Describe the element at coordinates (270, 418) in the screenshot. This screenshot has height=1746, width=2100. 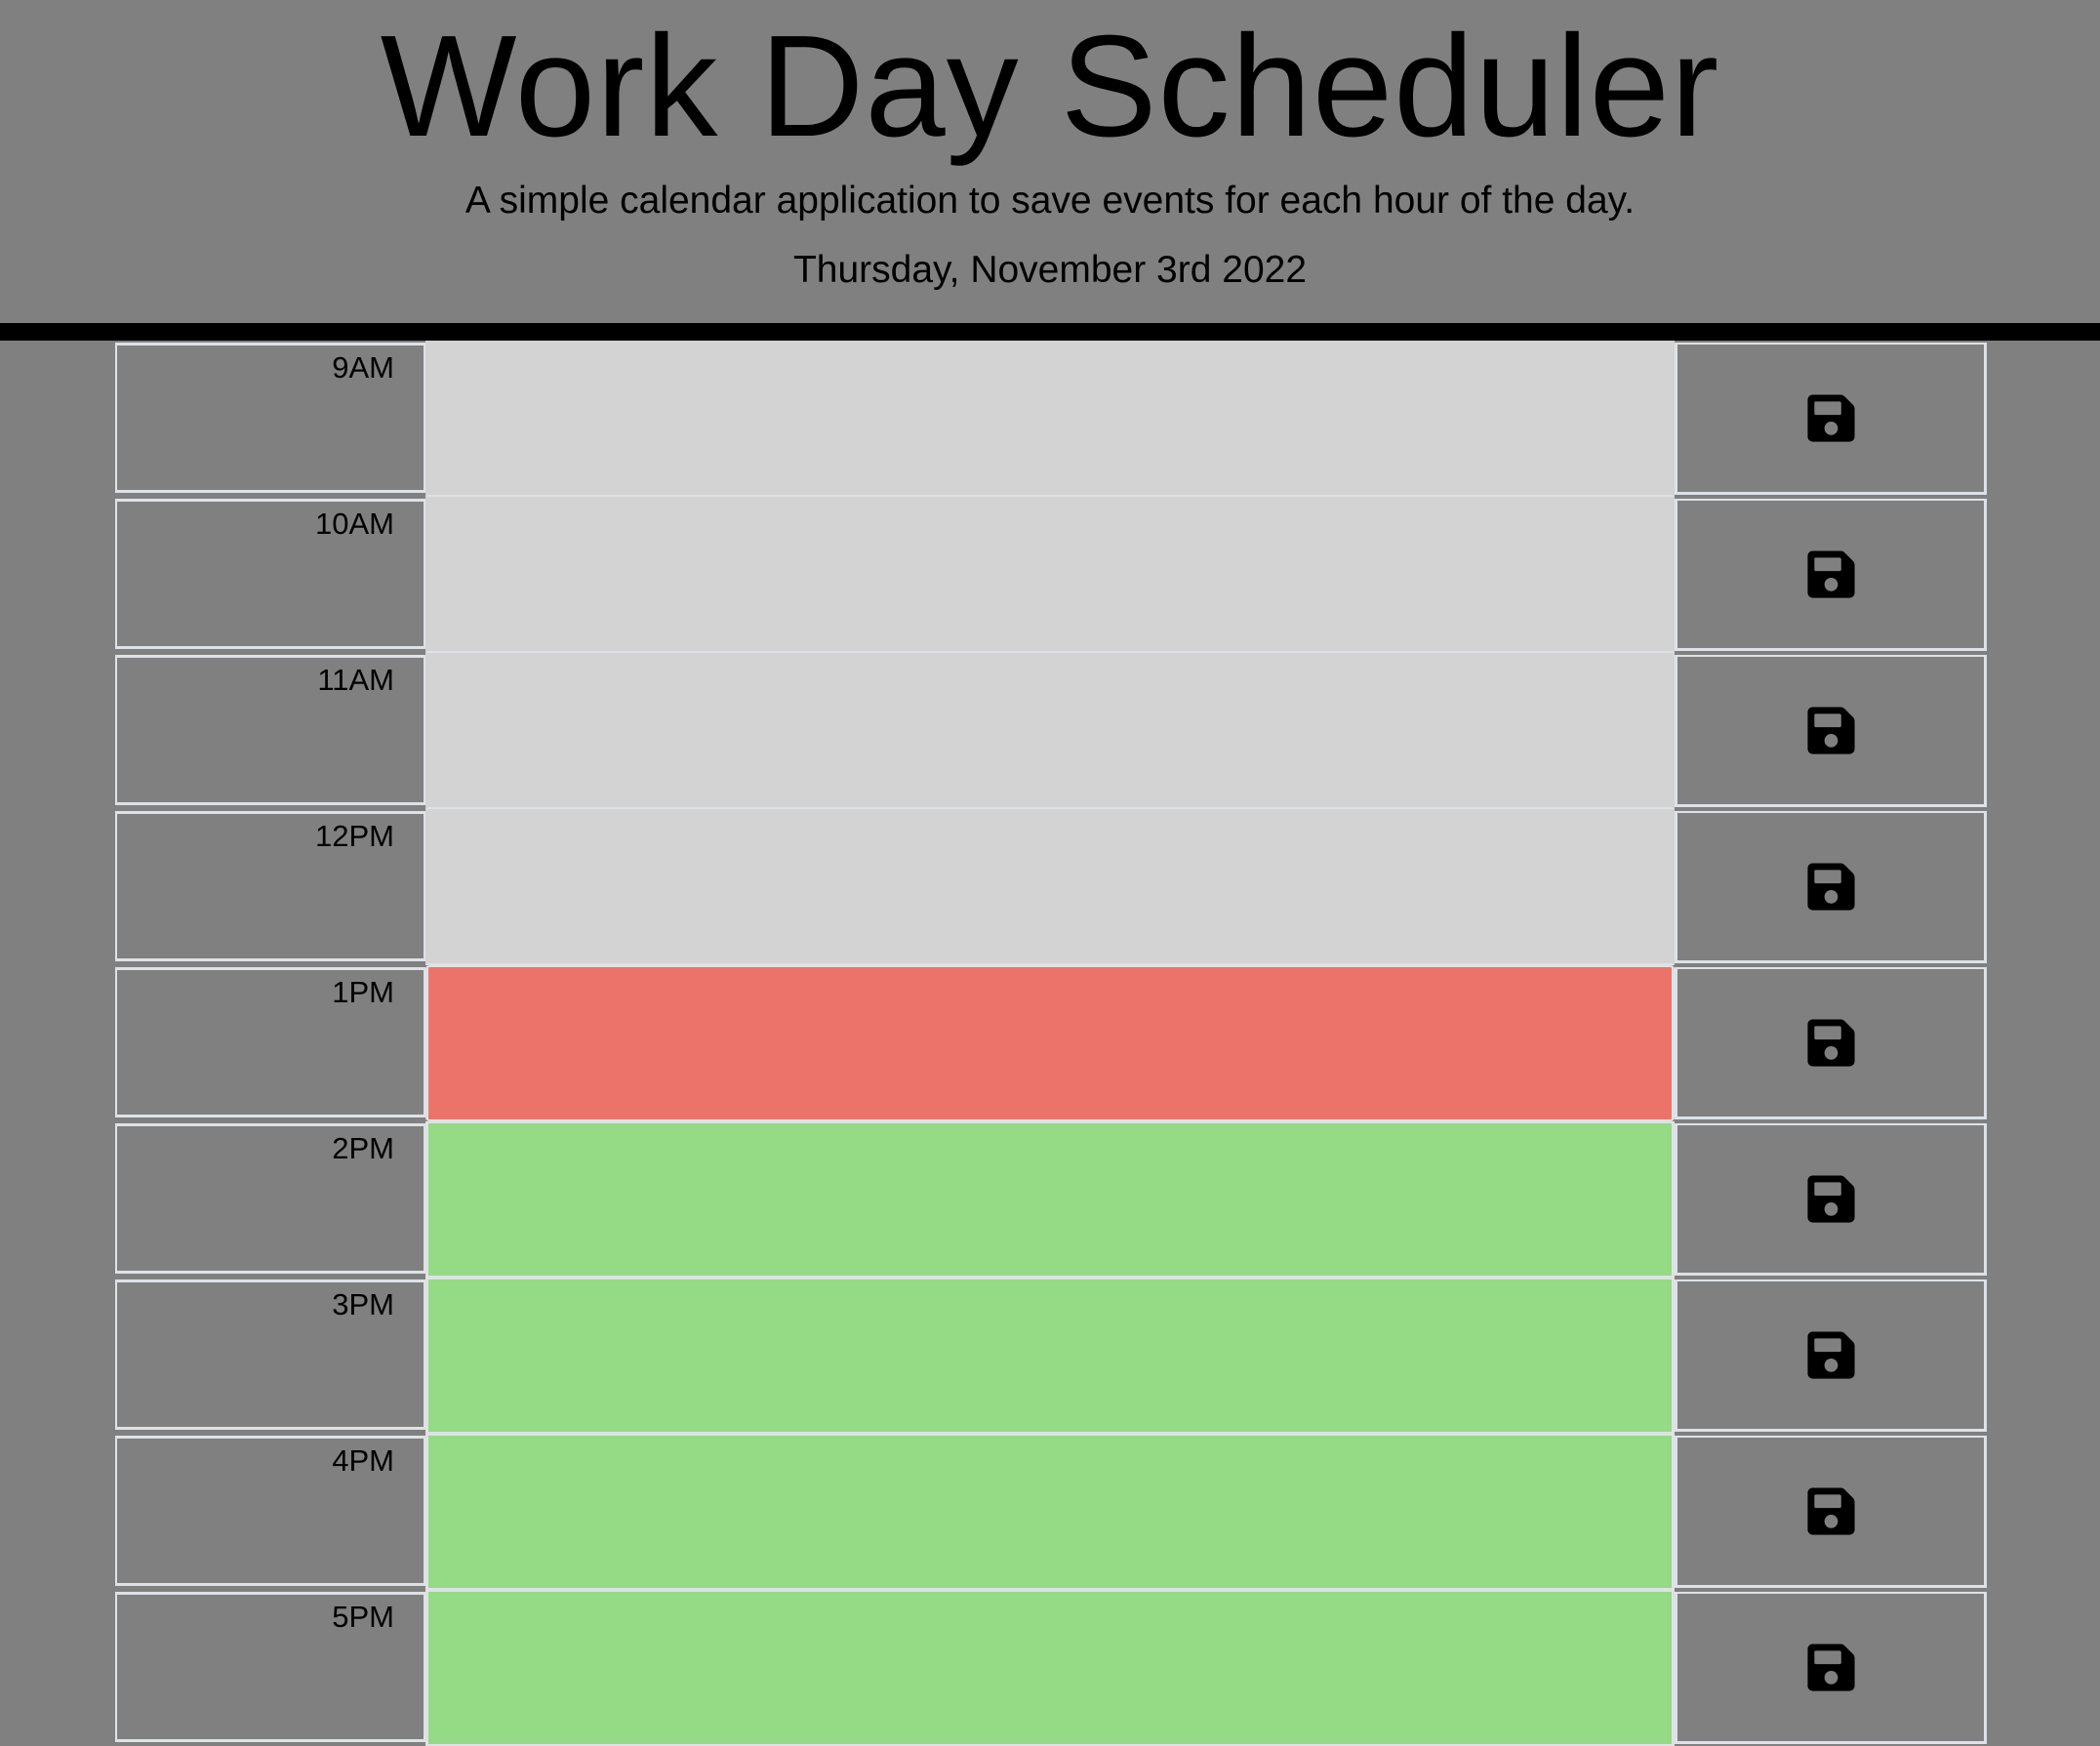
I see `hour-cell: 9AM` at that location.